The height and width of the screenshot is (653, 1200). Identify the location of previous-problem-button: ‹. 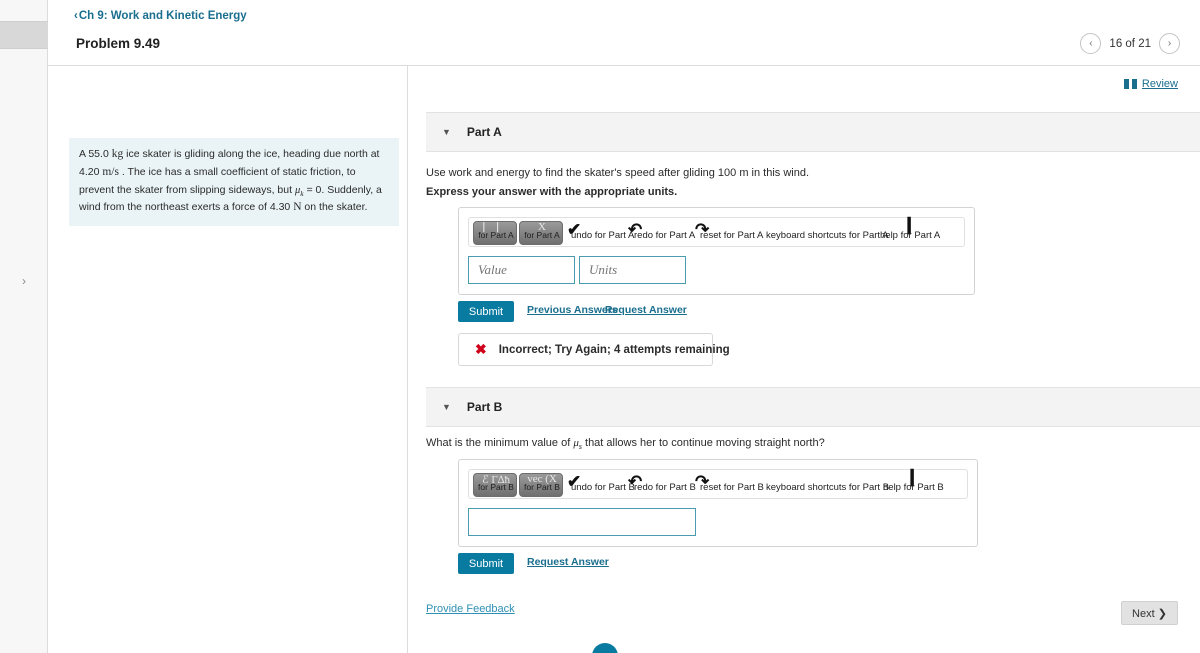
(1091, 43).